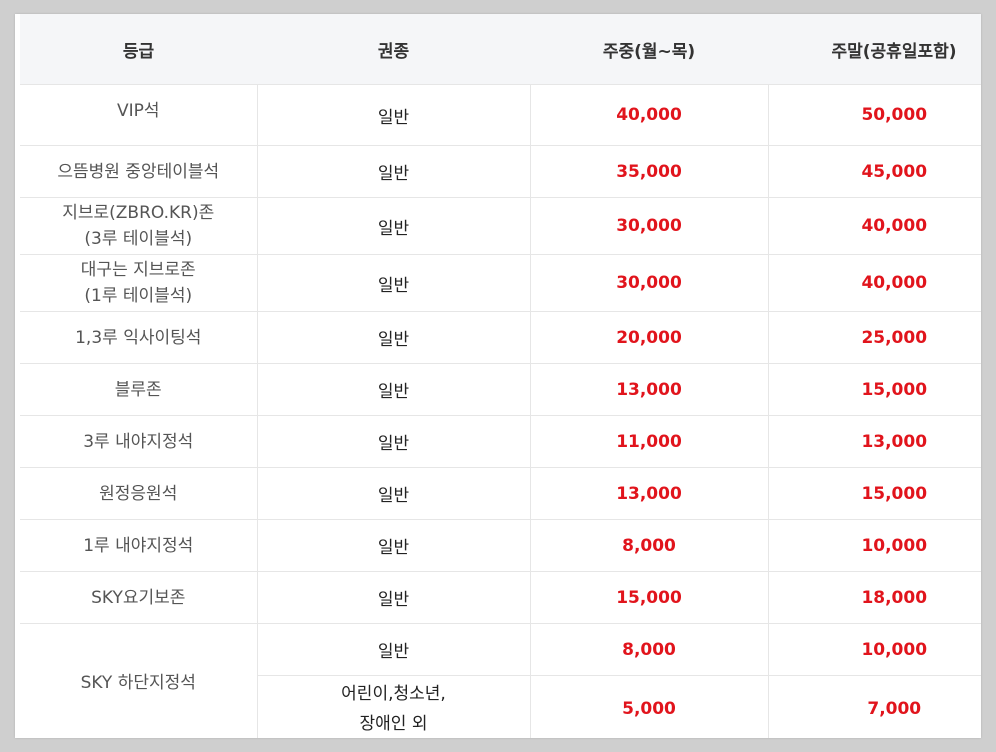 This screenshot has height=752, width=996. I want to click on table-row: 1,3루 익사이팅석 일반 20,000 25,000, so click(500, 337).